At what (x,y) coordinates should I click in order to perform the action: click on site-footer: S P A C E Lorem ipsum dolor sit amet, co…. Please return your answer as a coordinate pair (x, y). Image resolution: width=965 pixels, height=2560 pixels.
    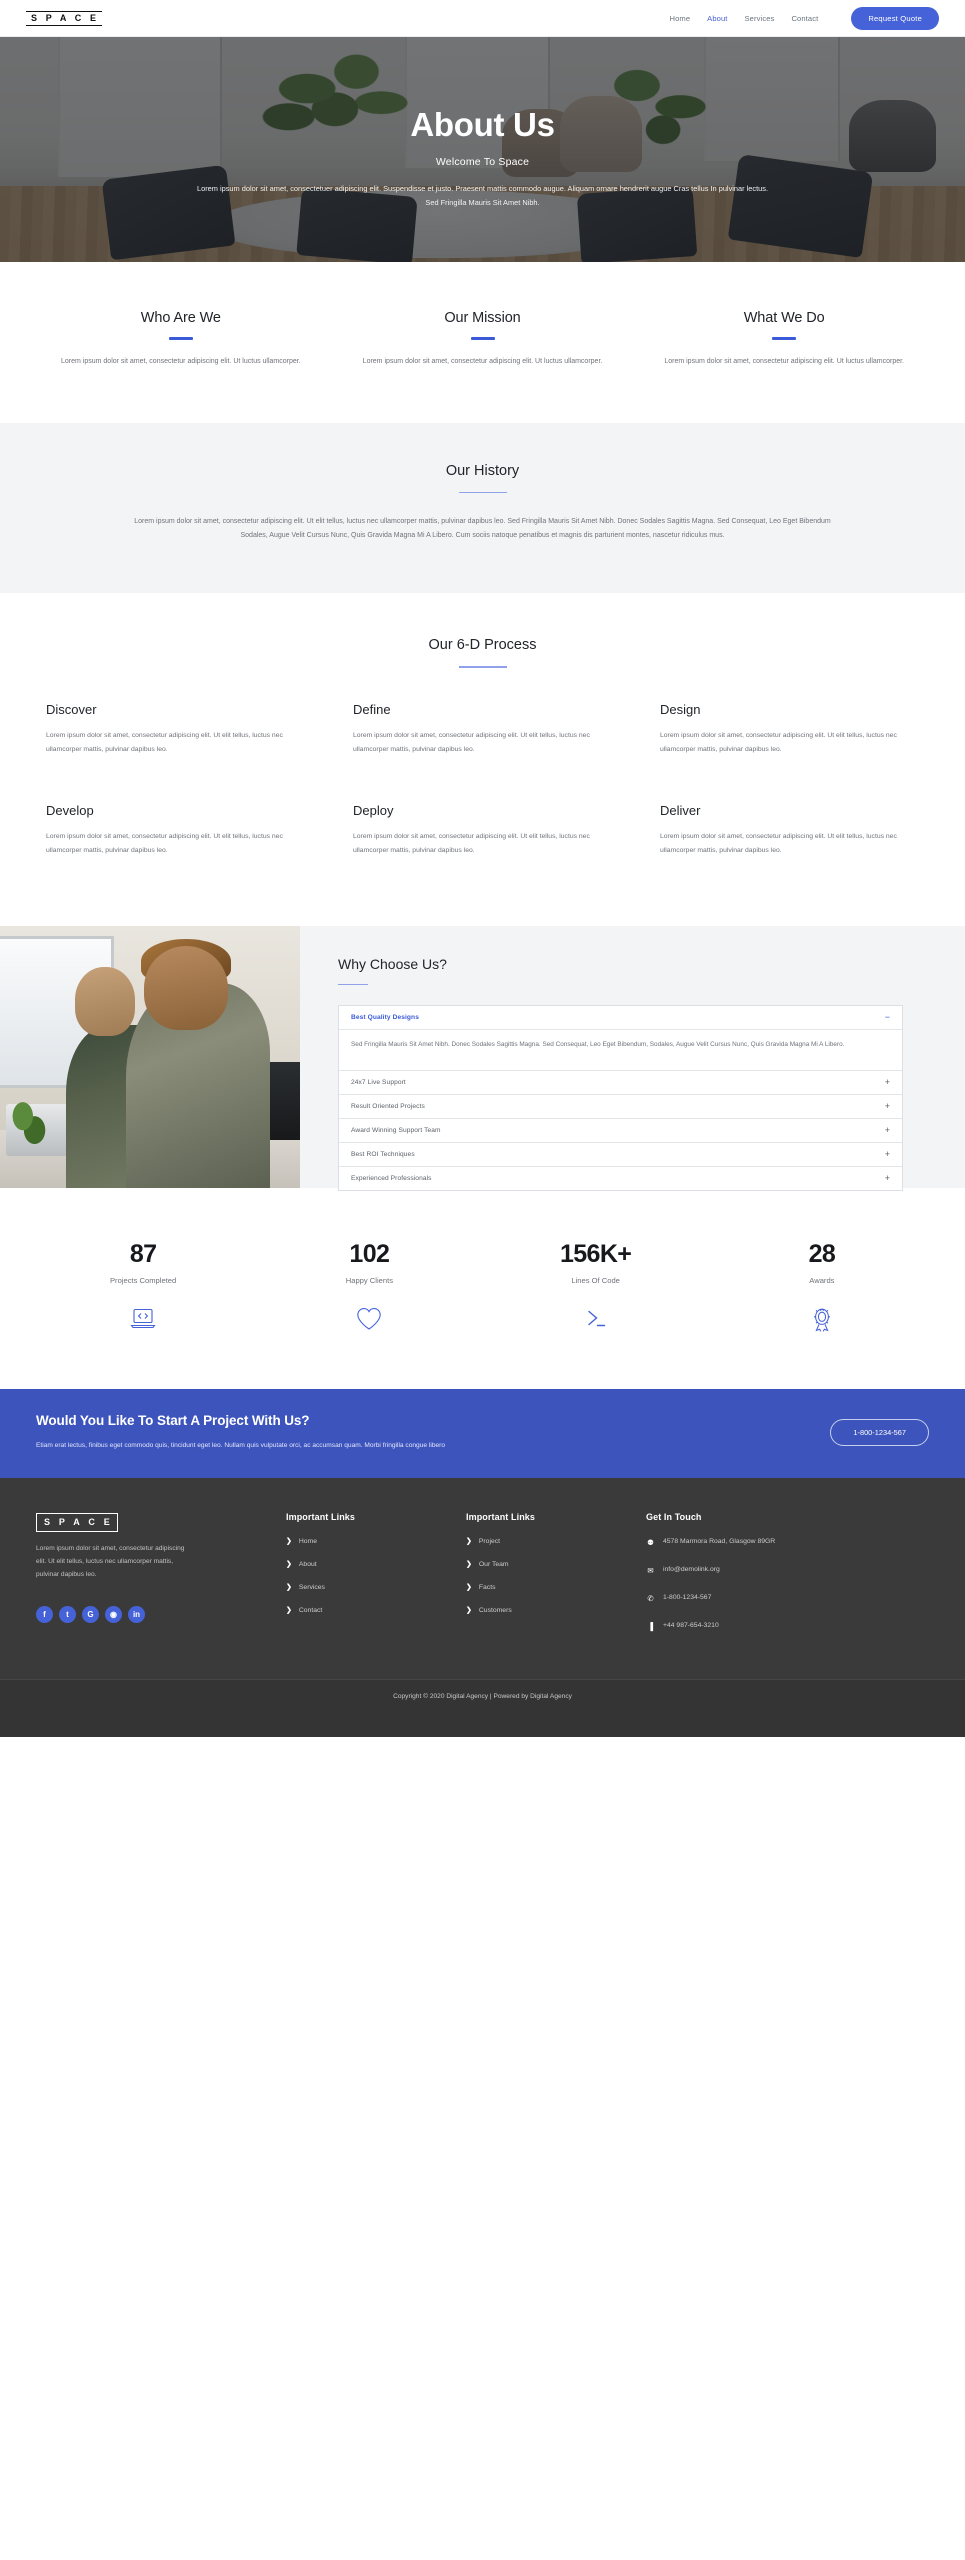
    Looking at the image, I should click on (482, 1579).